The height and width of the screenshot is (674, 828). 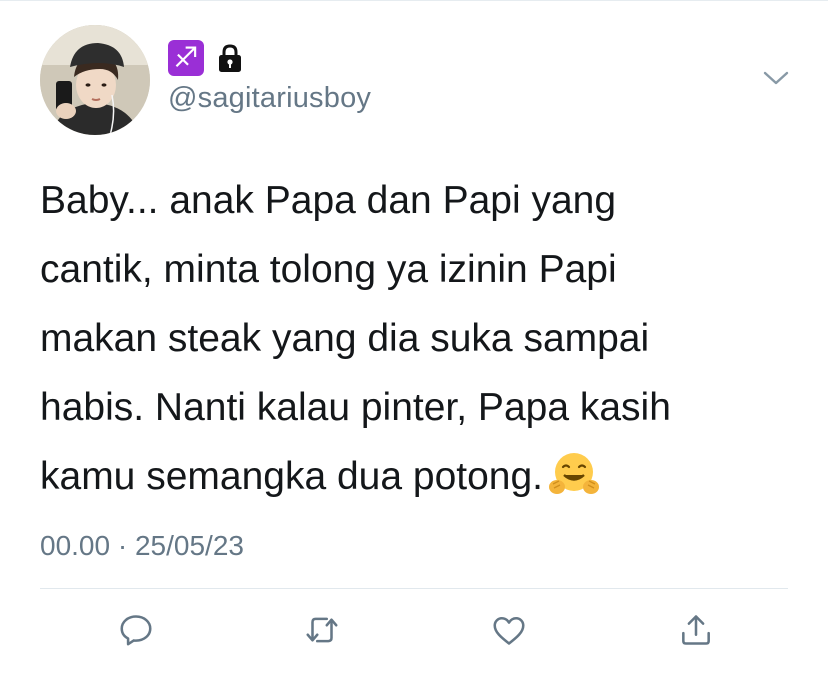 What do you see at coordinates (414, 588) in the screenshot?
I see `actions-divider` at bounding box center [414, 588].